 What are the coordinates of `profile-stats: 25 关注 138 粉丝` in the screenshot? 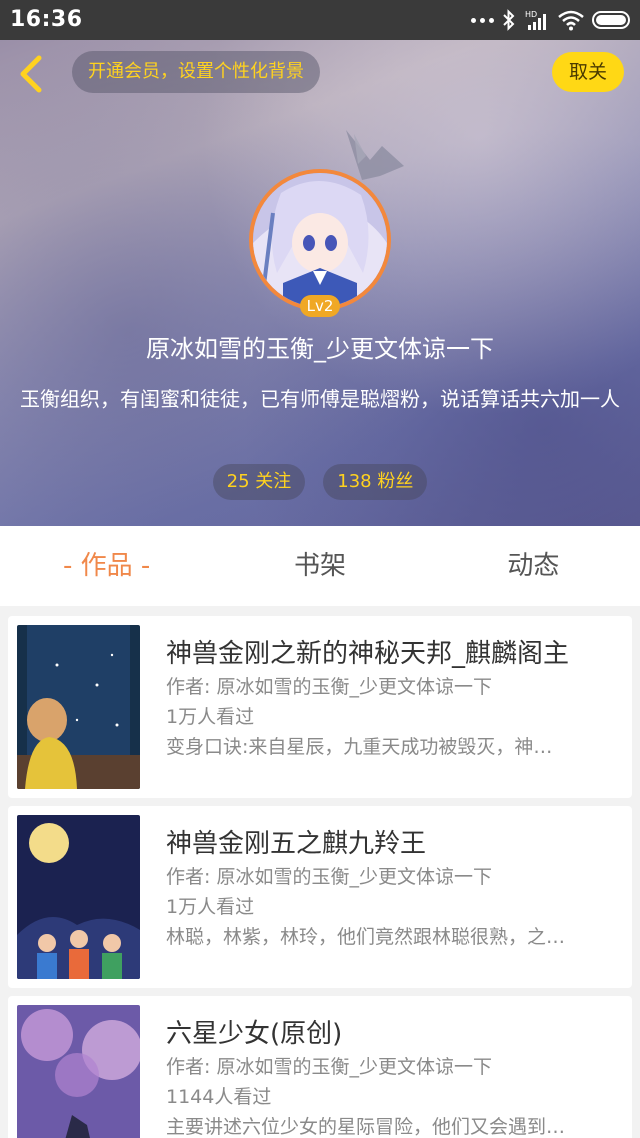 It's located at (320, 482).